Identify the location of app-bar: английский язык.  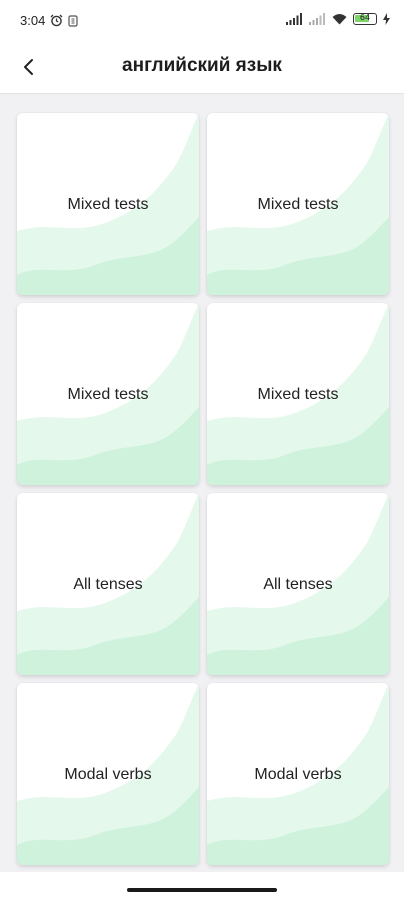
(202, 67).